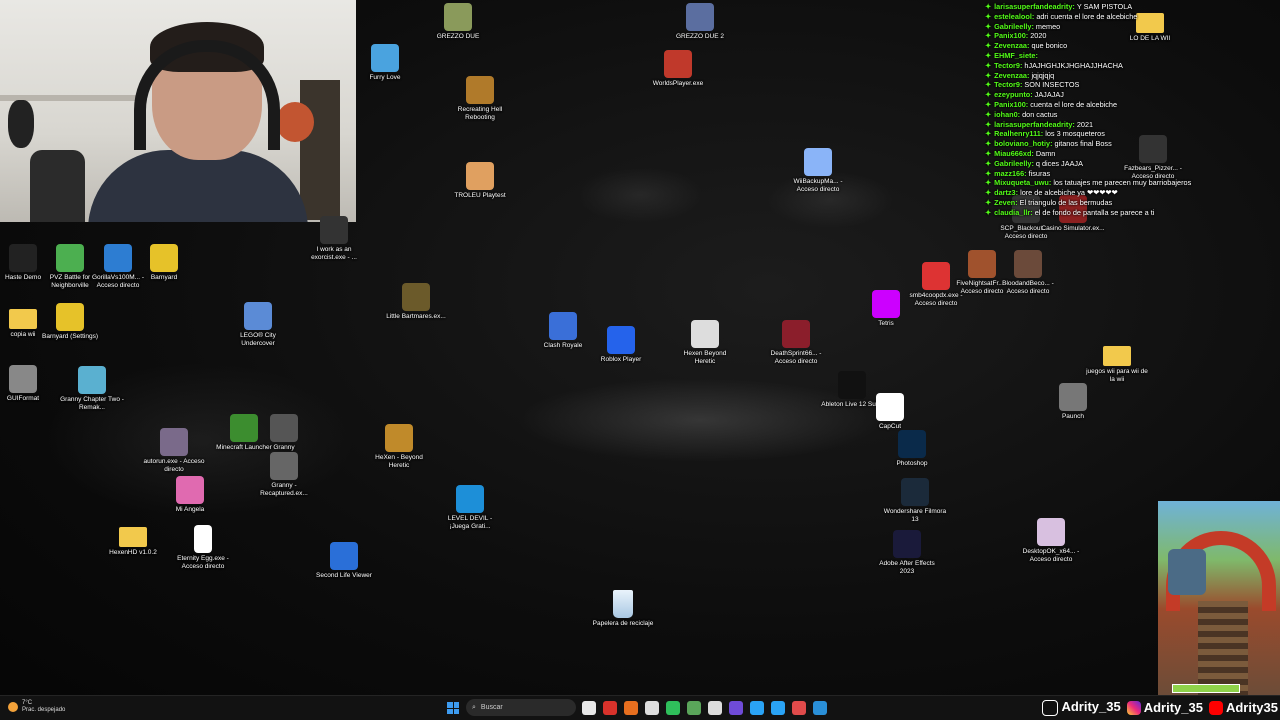 Image resolution: width=1280 pixels, height=720 pixels. What do you see at coordinates (458, 36) in the screenshot?
I see `desktop-icon-label: GREZZO DUE` at bounding box center [458, 36].